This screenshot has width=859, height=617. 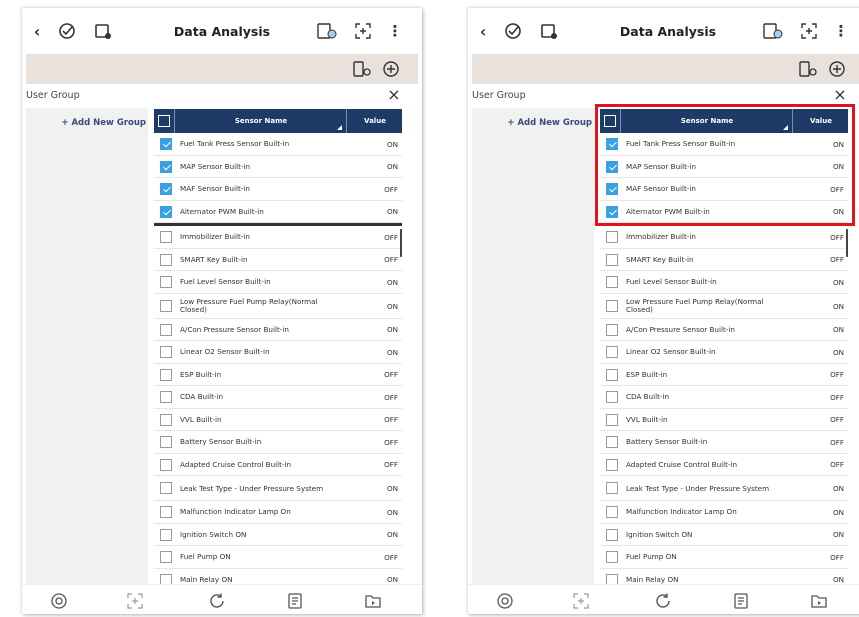 I want to click on back-arrow-icon: ‹, so click(x=37, y=31).